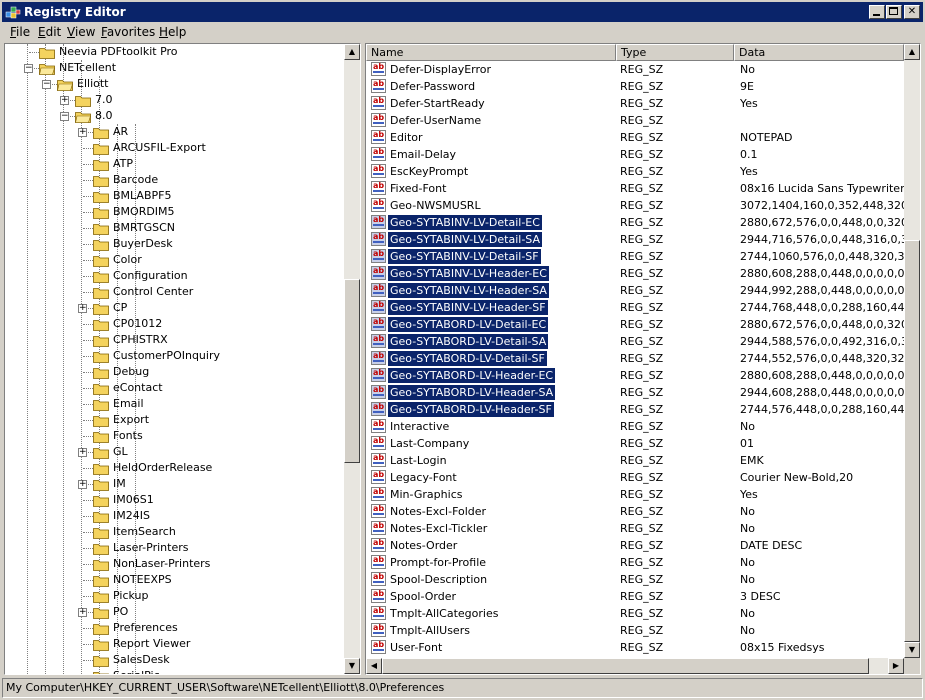 The image size is (925, 700). Describe the element at coordinates (643, 647) in the screenshot. I see `value-row: ab User-Font REG_SZ 08x15 Fixedsys` at that location.